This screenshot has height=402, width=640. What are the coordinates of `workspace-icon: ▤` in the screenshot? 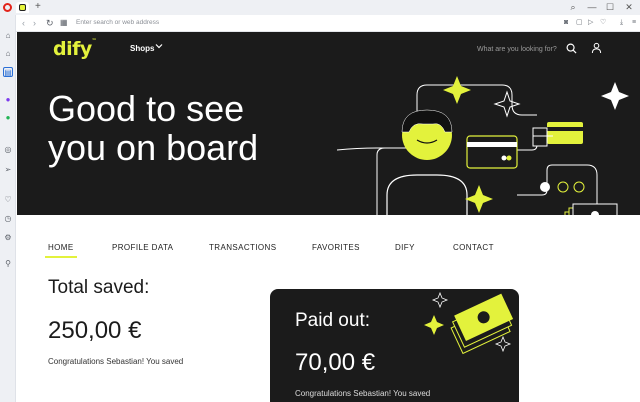 It's located at (8, 72).